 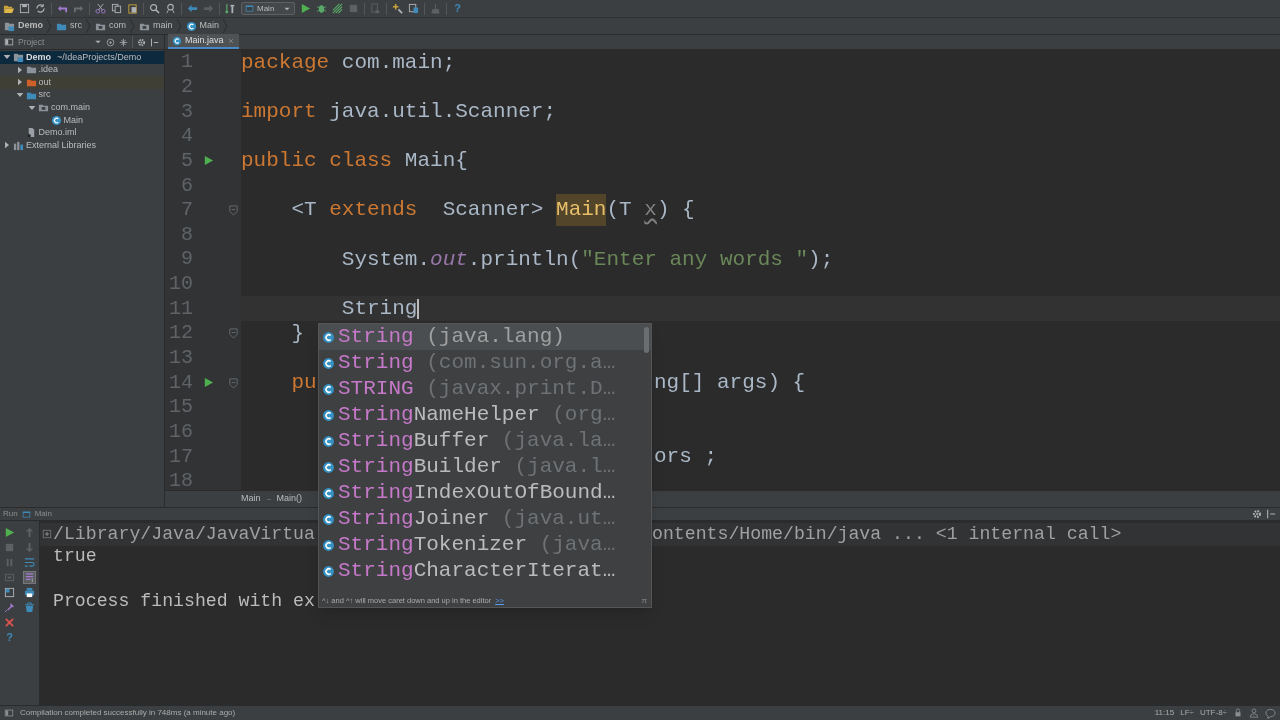 What do you see at coordinates (398, 63) in the screenshot?
I see `code-text: com.main;` at bounding box center [398, 63].